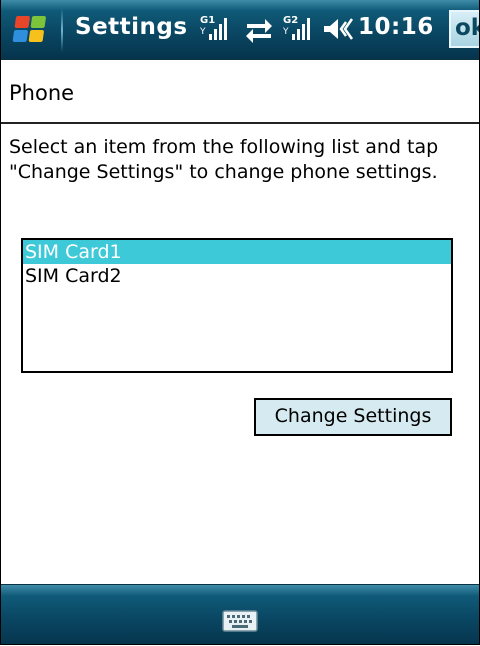  What do you see at coordinates (237, 276) in the screenshot?
I see `list-item-sim-card2: SIM Card2` at bounding box center [237, 276].